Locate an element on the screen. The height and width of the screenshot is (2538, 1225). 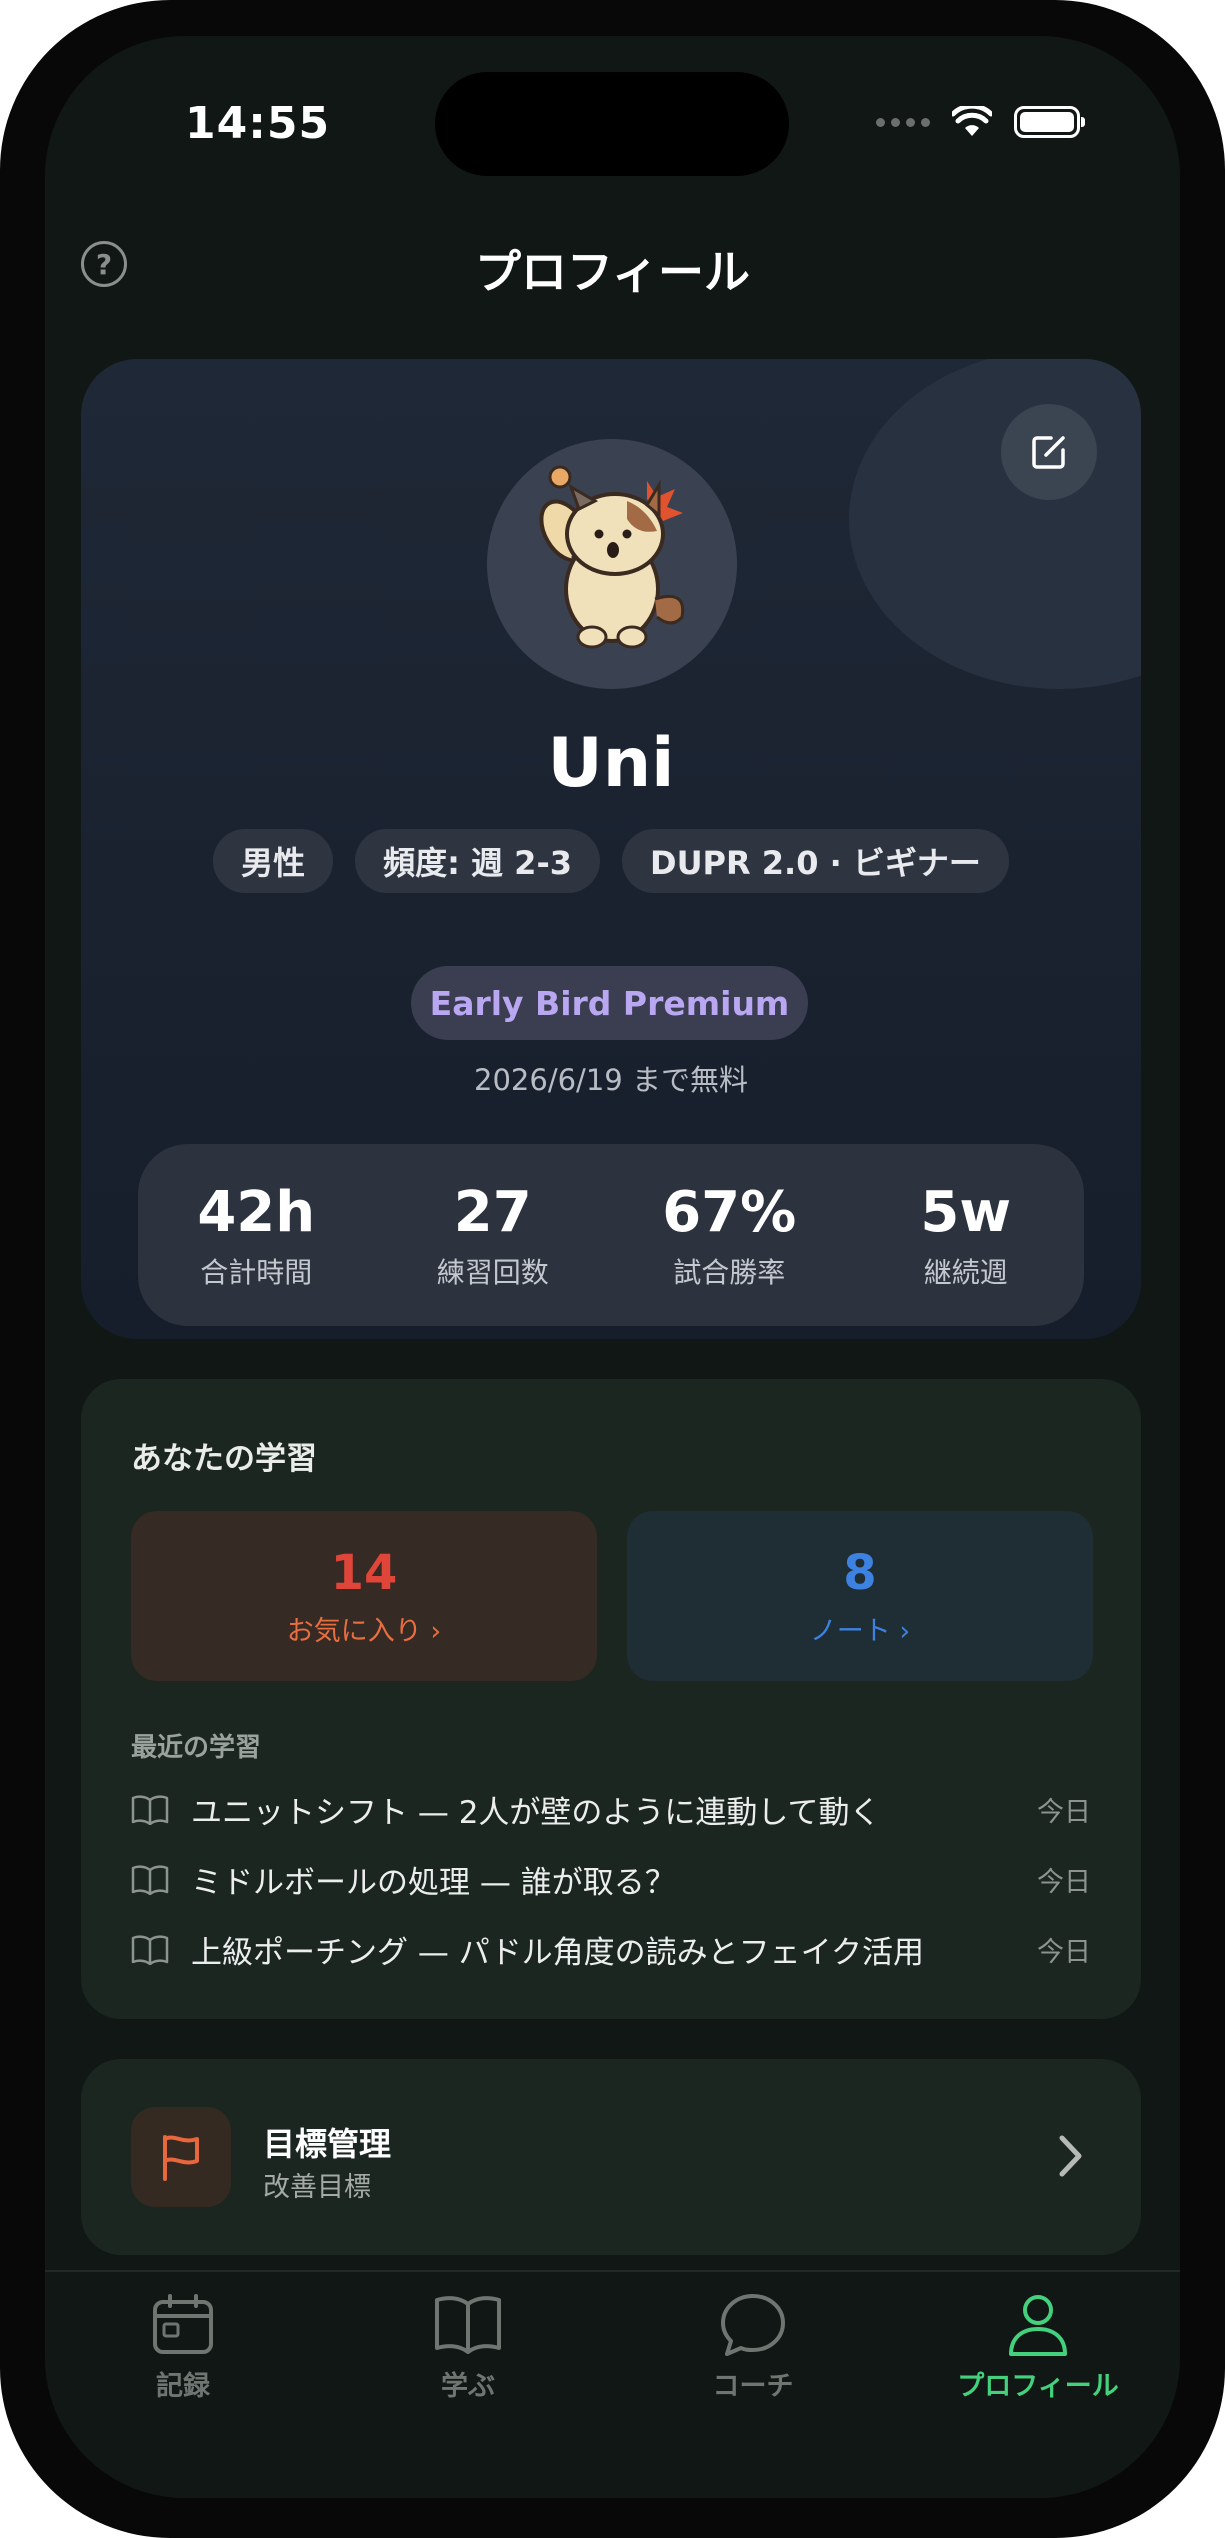
frequency-chip: 頻度: 週 2-3 is located at coordinates (477, 861).